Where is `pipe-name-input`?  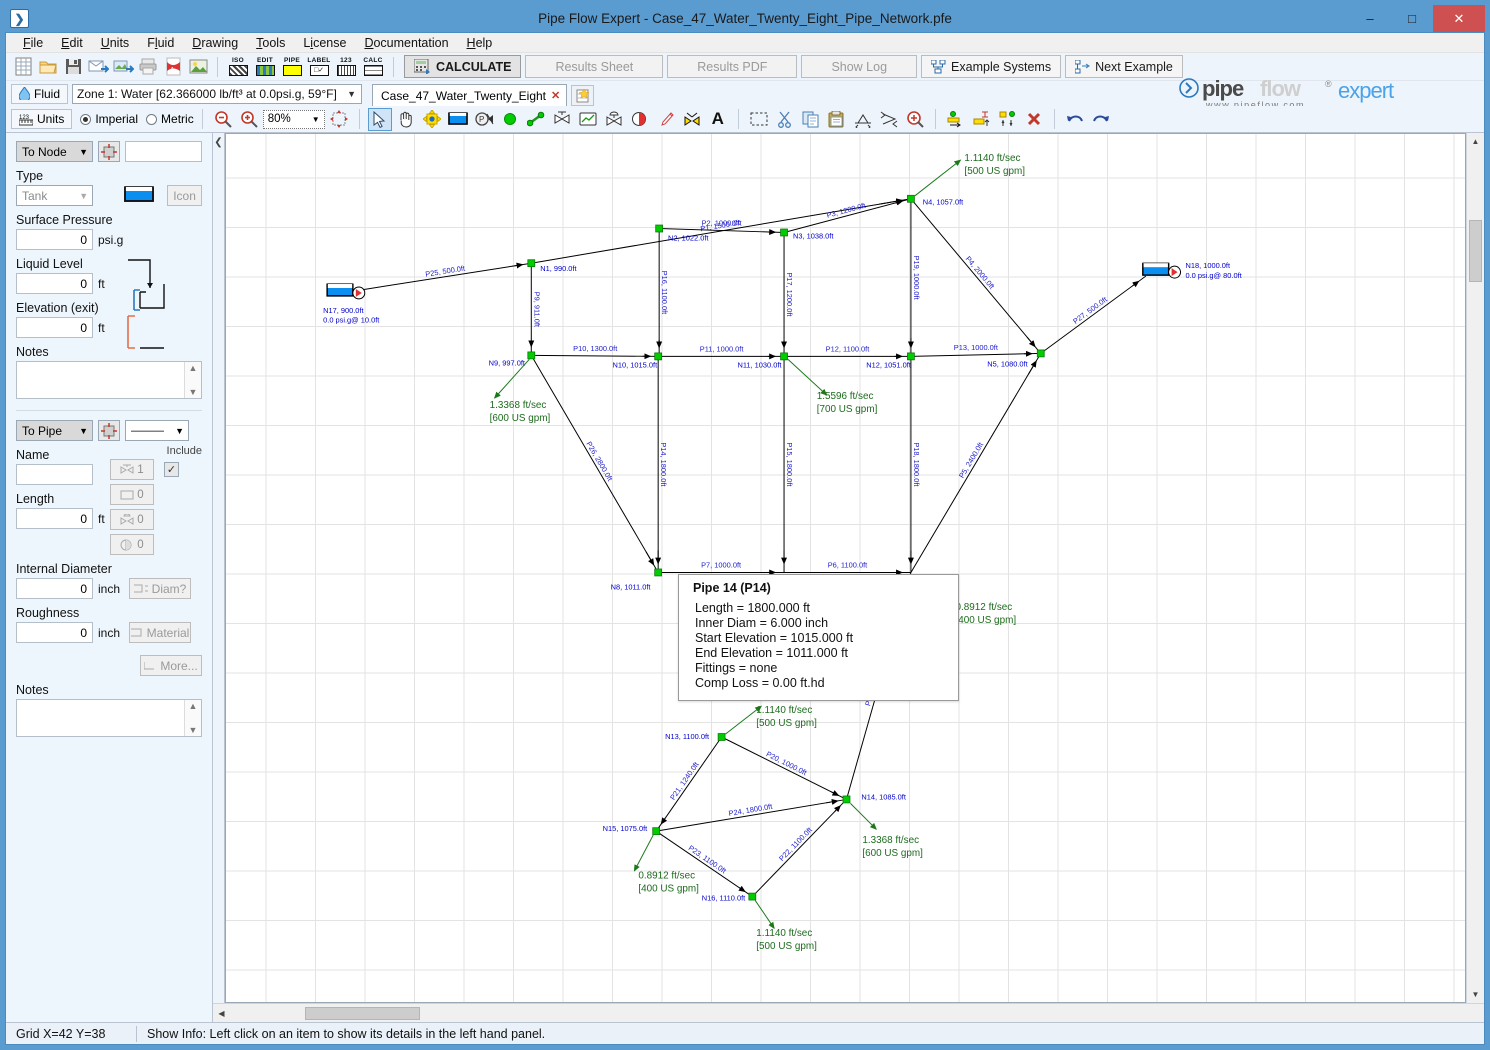
pipe-name-input is located at coordinates (54, 474).